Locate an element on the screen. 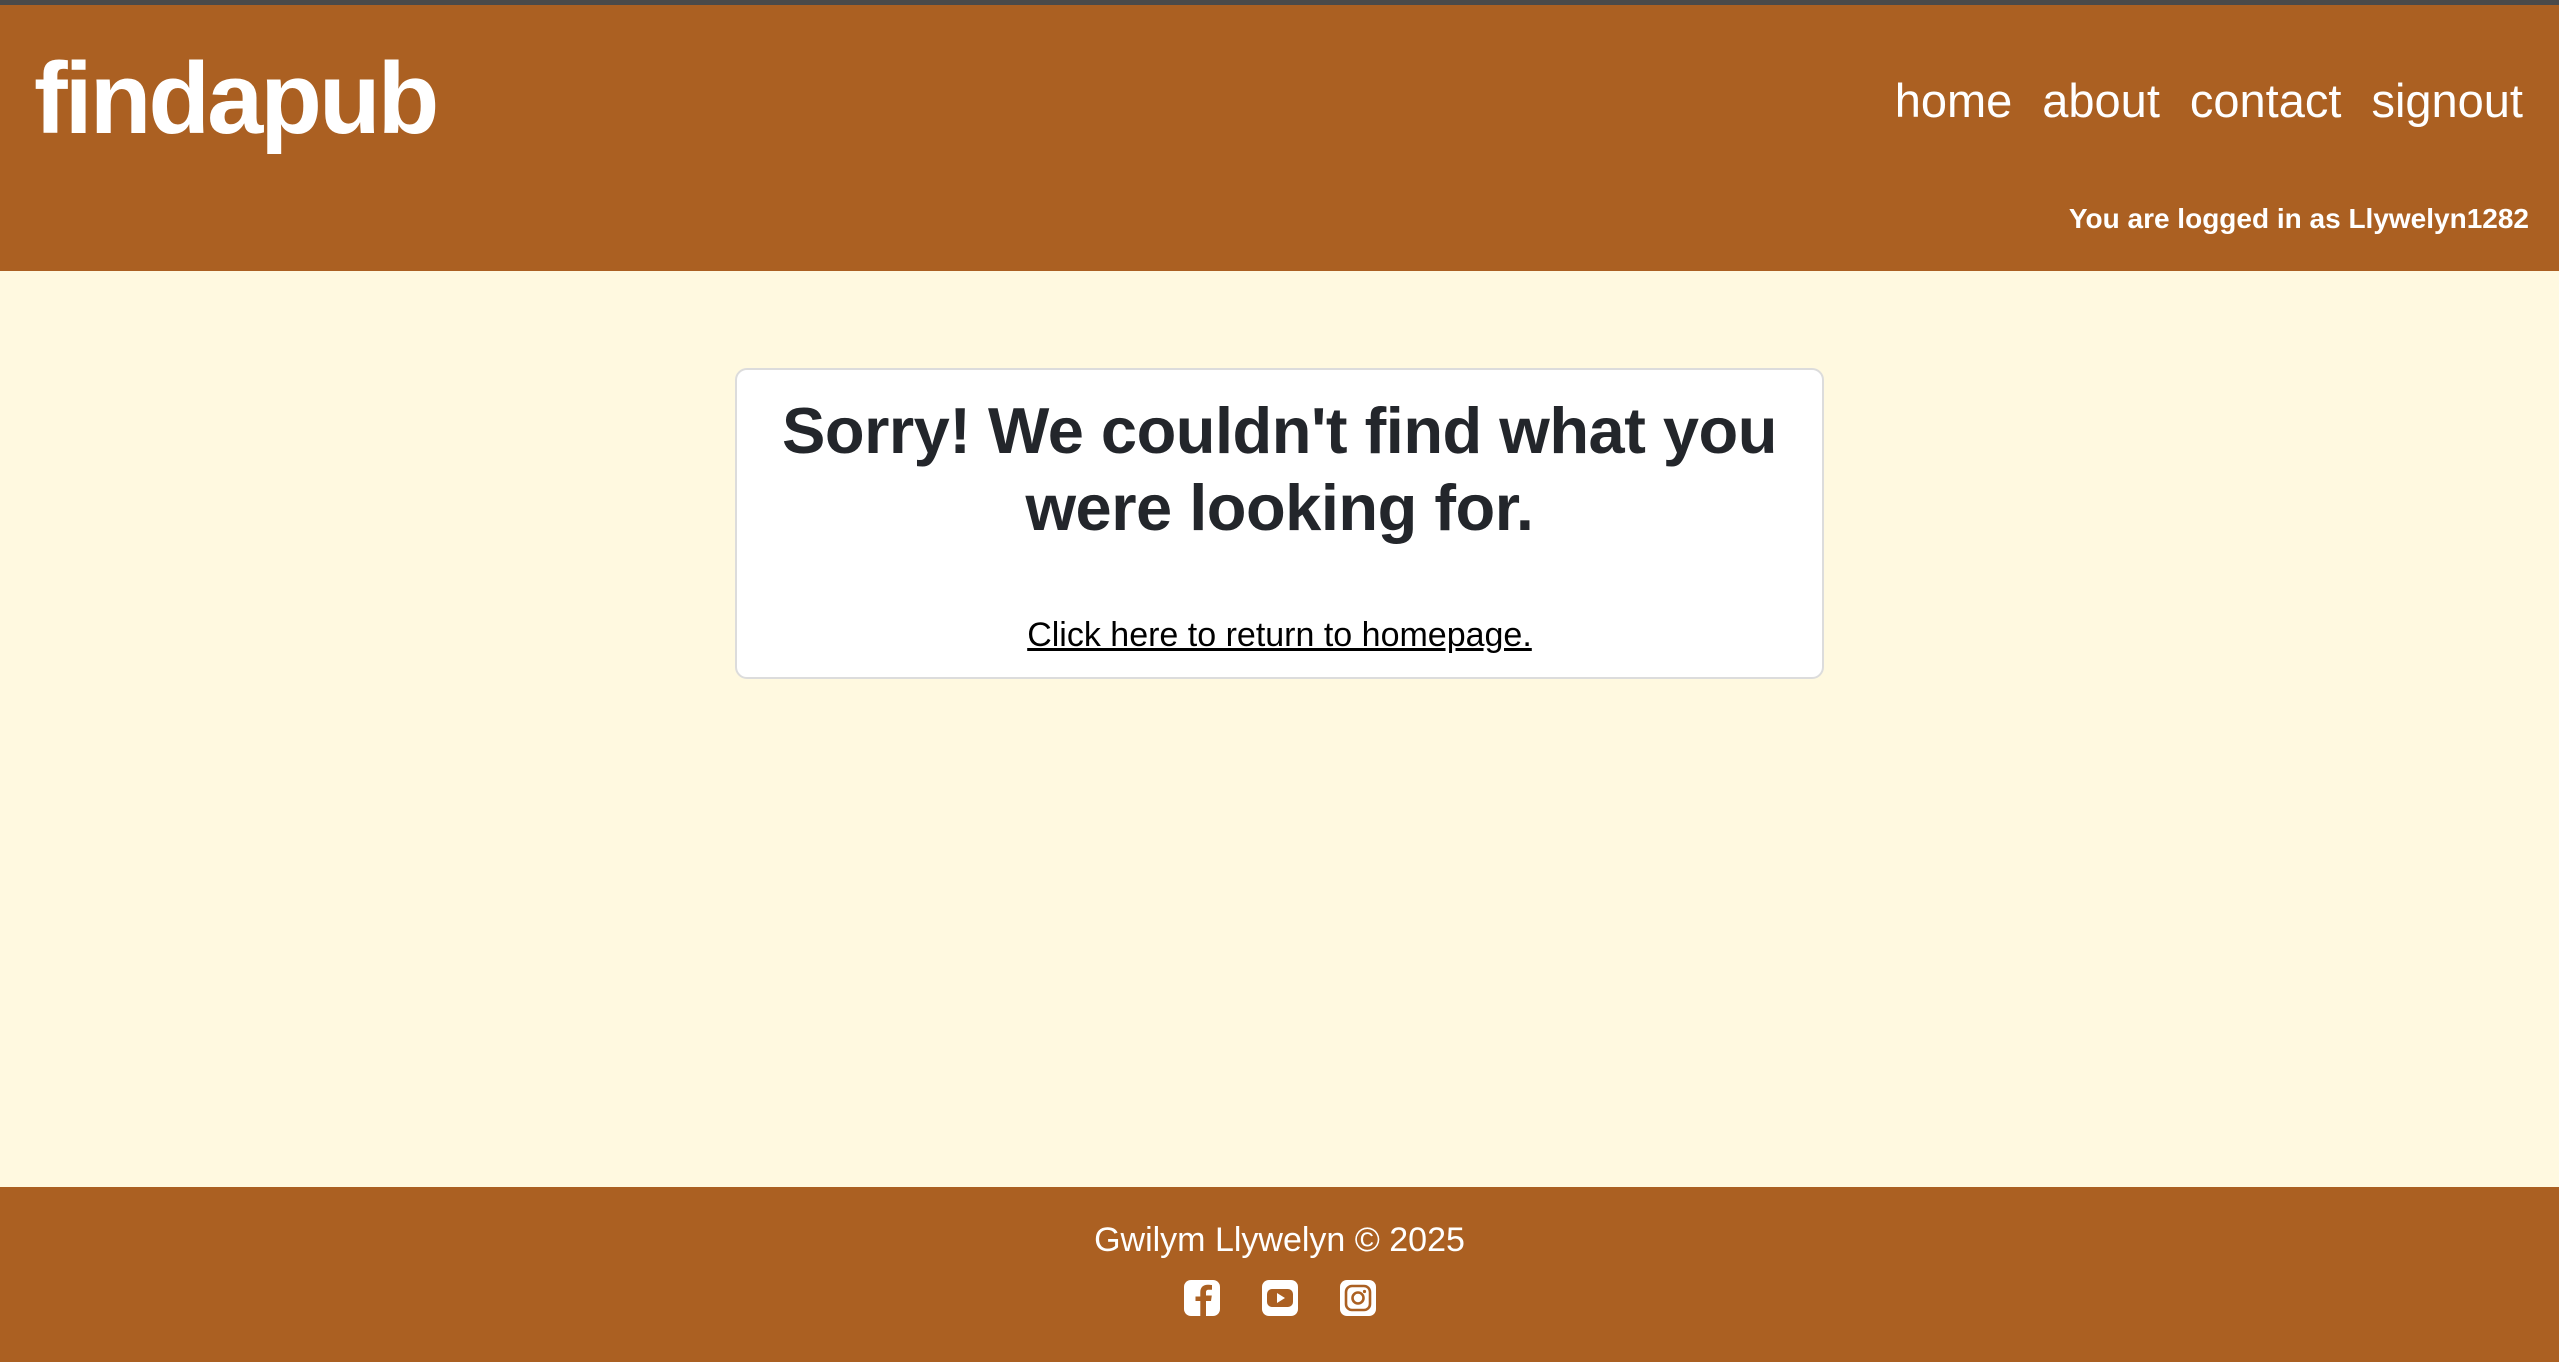  instagram-icon is located at coordinates (1357, 1298).